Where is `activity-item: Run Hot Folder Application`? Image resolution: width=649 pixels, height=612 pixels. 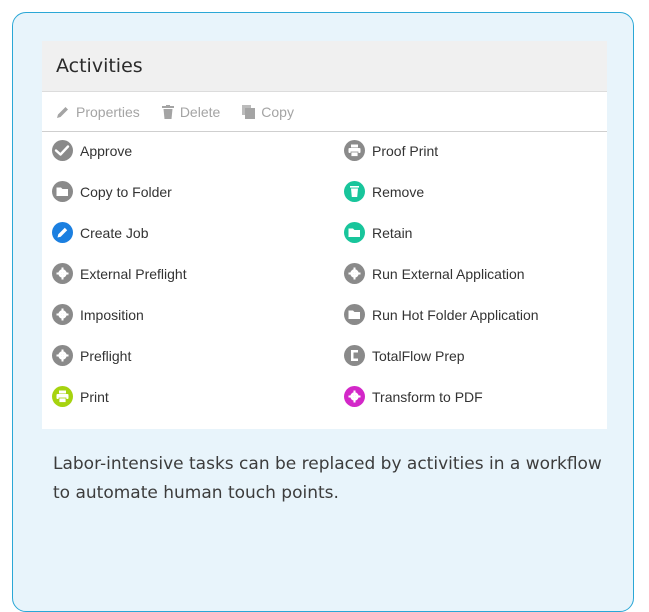 activity-item: Run Hot Folder Application is located at coordinates (441, 314).